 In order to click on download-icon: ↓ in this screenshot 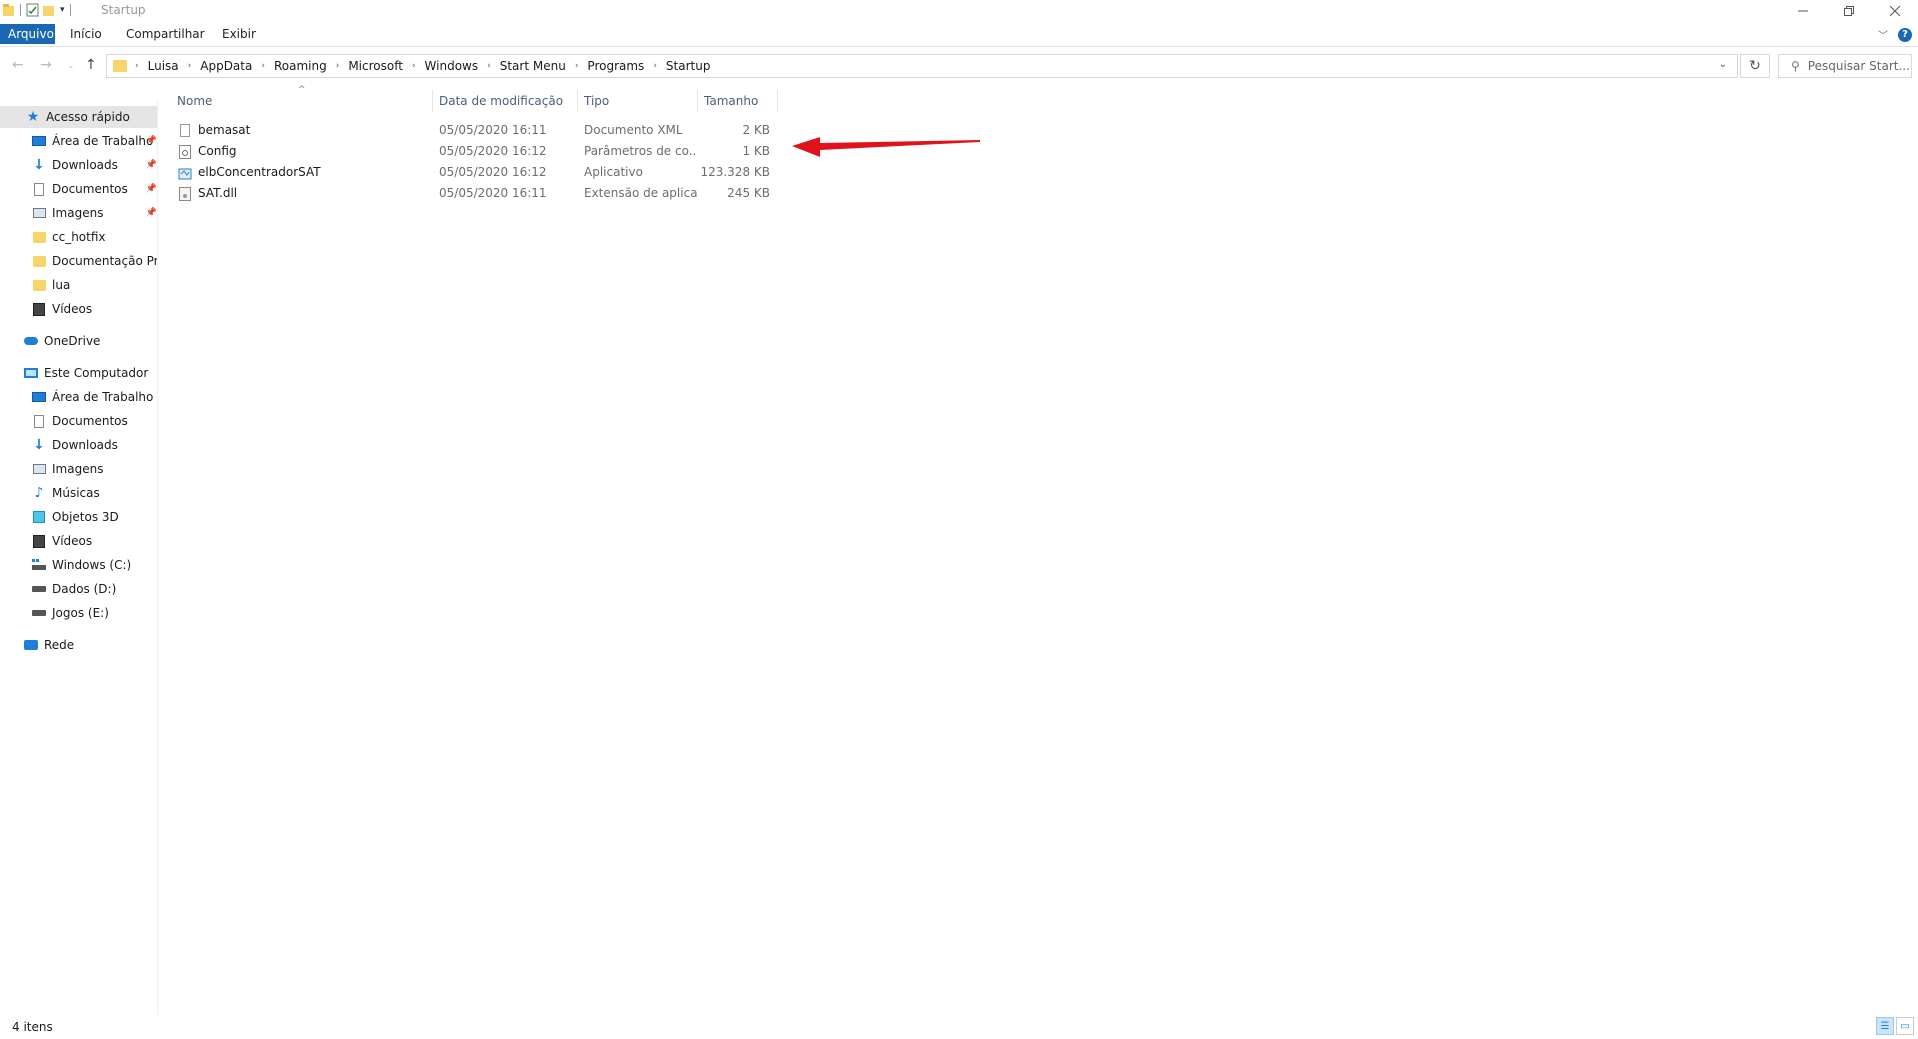, I will do `click(39, 165)`.